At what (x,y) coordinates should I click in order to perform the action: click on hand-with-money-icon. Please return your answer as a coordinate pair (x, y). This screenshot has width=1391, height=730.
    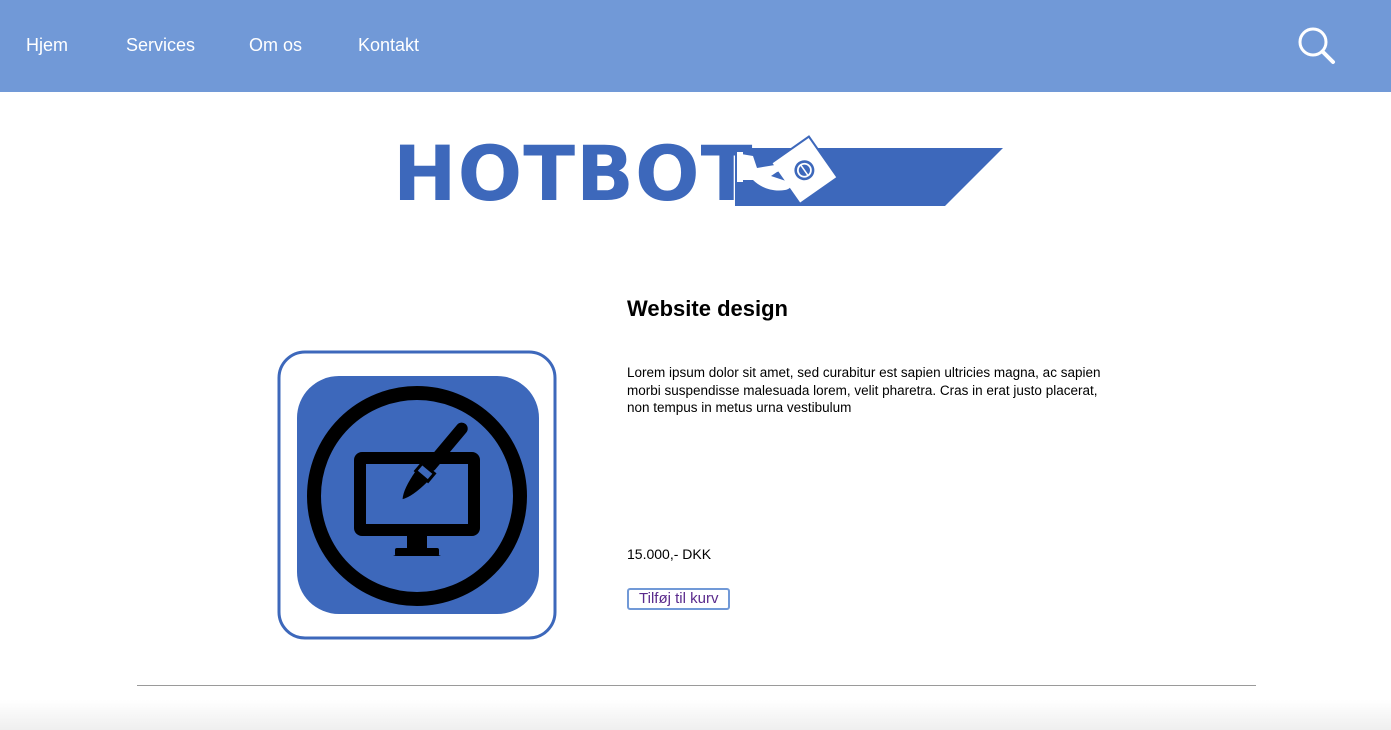
    Looking at the image, I should click on (869, 170).